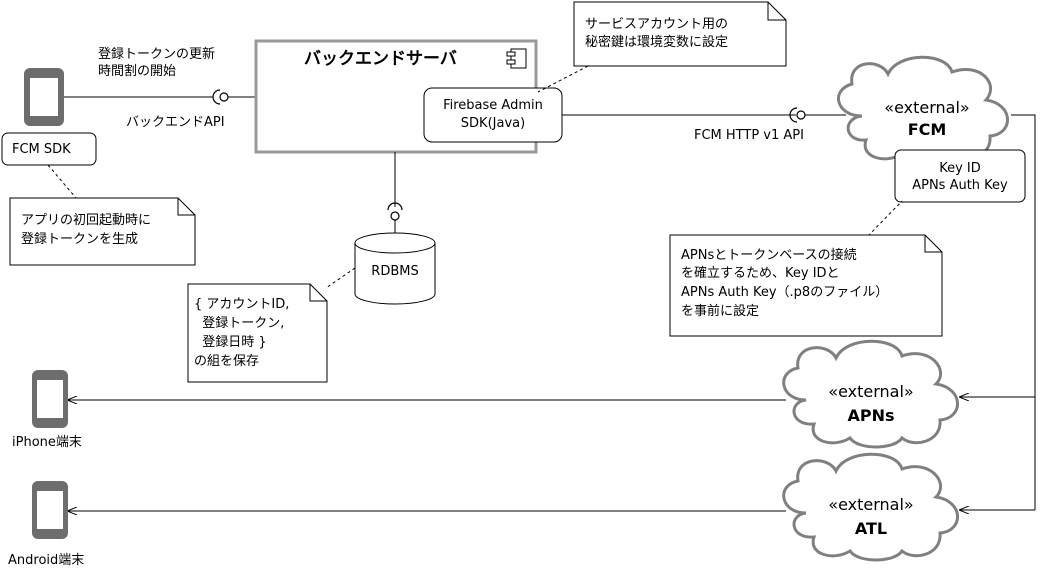 This screenshot has width=1046, height=575. What do you see at coordinates (871, 528) in the screenshot?
I see `atl-name: ATL` at bounding box center [871, 528].